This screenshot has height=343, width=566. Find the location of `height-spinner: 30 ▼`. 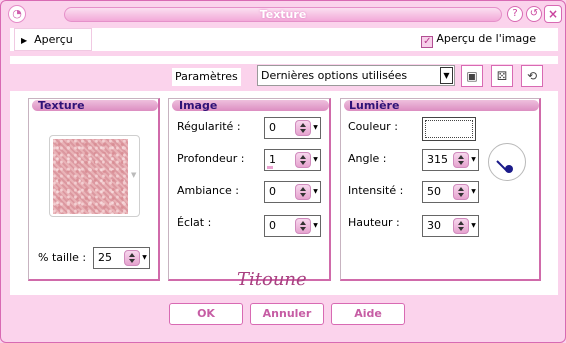

height-spinner: 30 ▼ is located at coordinates (450, 226).